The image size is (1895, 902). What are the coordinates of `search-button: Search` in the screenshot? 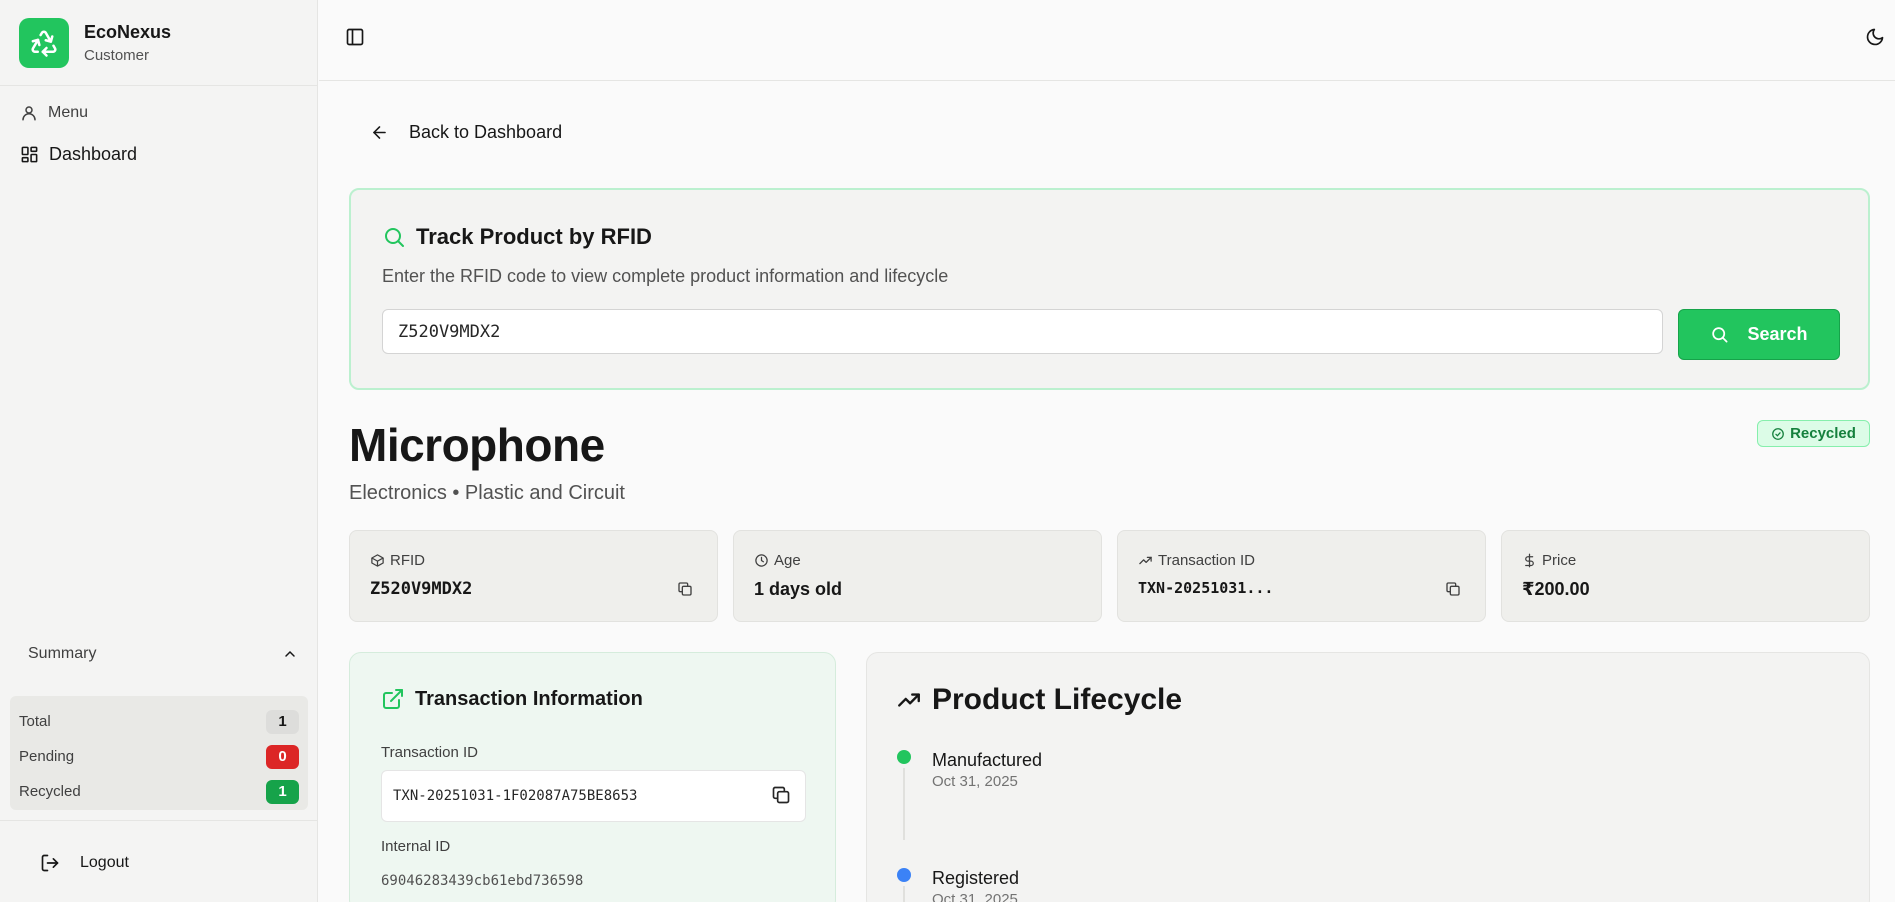 It's located at (1759, 334).